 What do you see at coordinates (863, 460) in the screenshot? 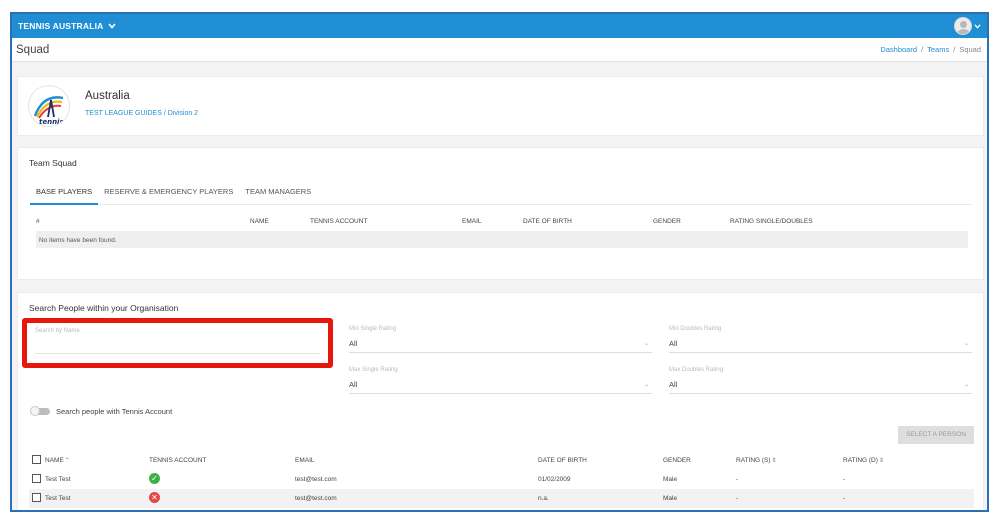
I see `col-rating-d: RATING (D)⇕` at bounding box center [863, 460].